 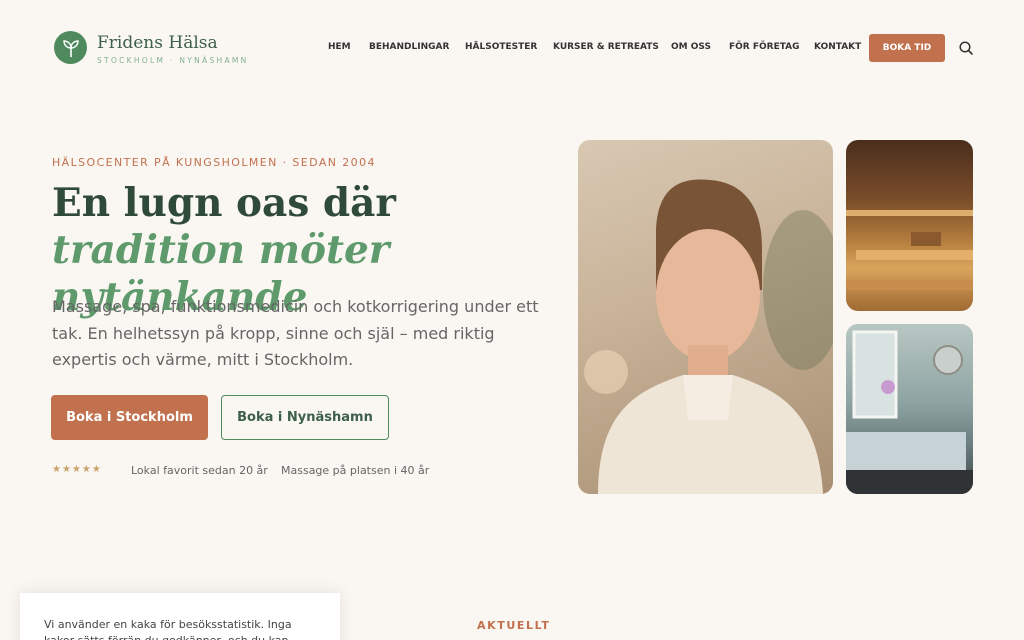 What do you see at coordinates (705, 317) in the screenshot?
I see `therapist-portrait-image` at bounding box center [705, 317].